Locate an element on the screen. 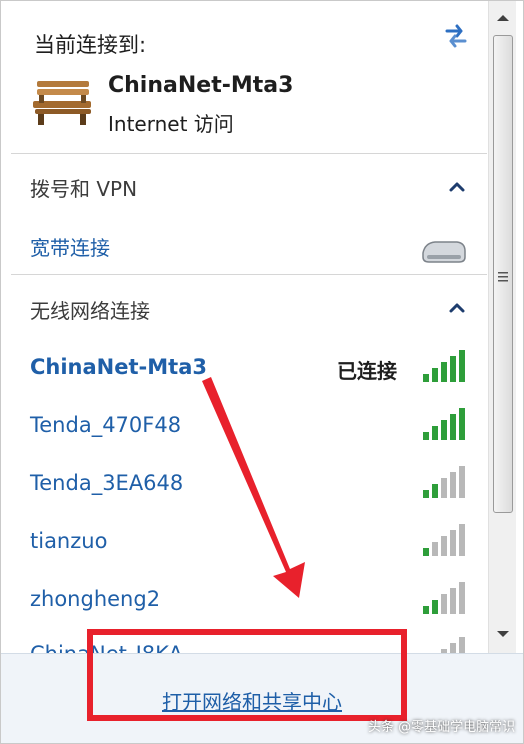 The image size is (524, 744). scroll-up-arrow-icon is located at coordinates (503, 18).